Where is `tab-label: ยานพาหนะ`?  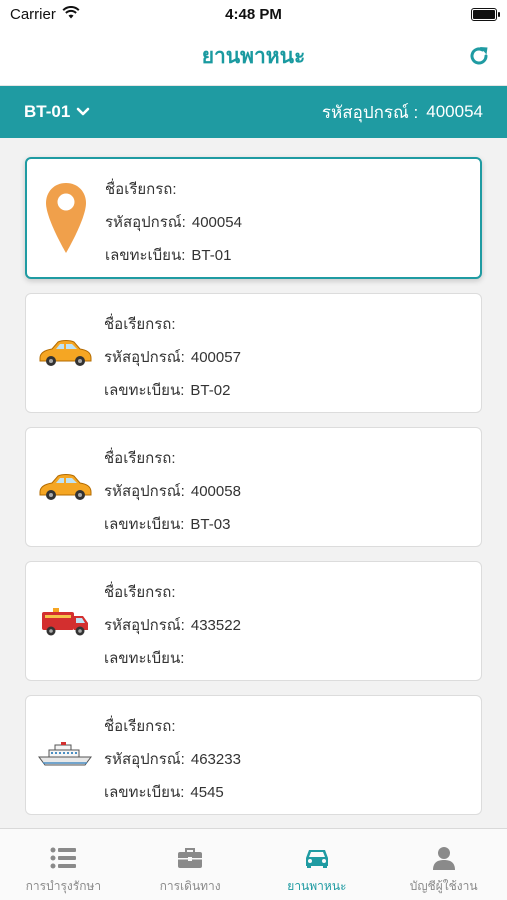
tab-label: ยานพาหนะ is located at coordinates (317, 886).